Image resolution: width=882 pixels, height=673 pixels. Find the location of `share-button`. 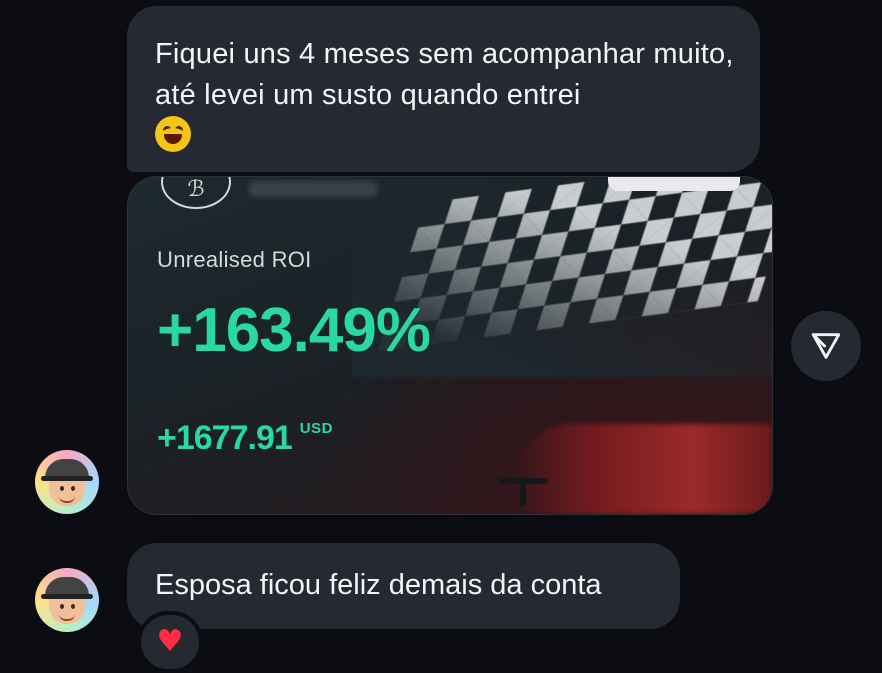

share-button is located at coordinates (826, 346).